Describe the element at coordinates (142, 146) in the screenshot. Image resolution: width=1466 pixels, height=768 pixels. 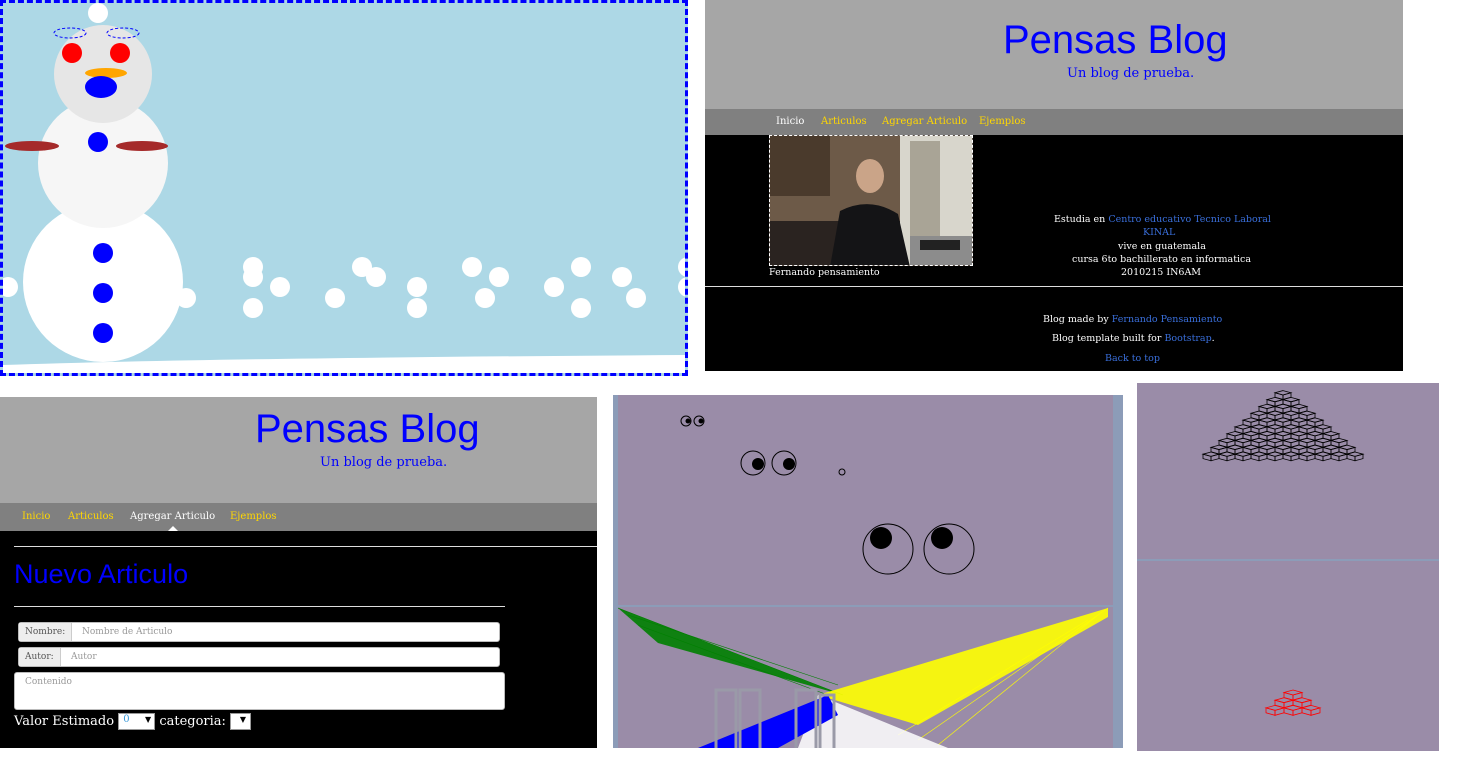
I see `arm-right` at that location.